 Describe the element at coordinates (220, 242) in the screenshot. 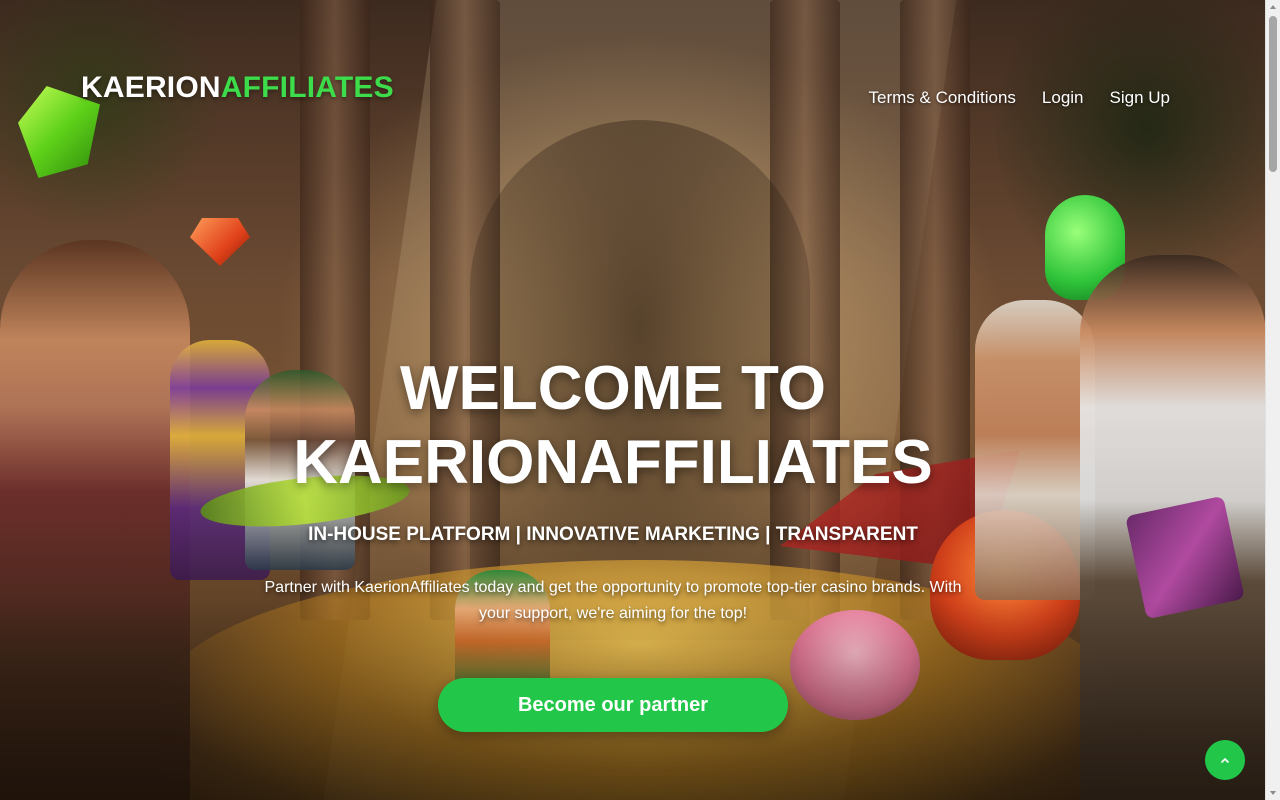

I see `red-gem-icon` at that location.